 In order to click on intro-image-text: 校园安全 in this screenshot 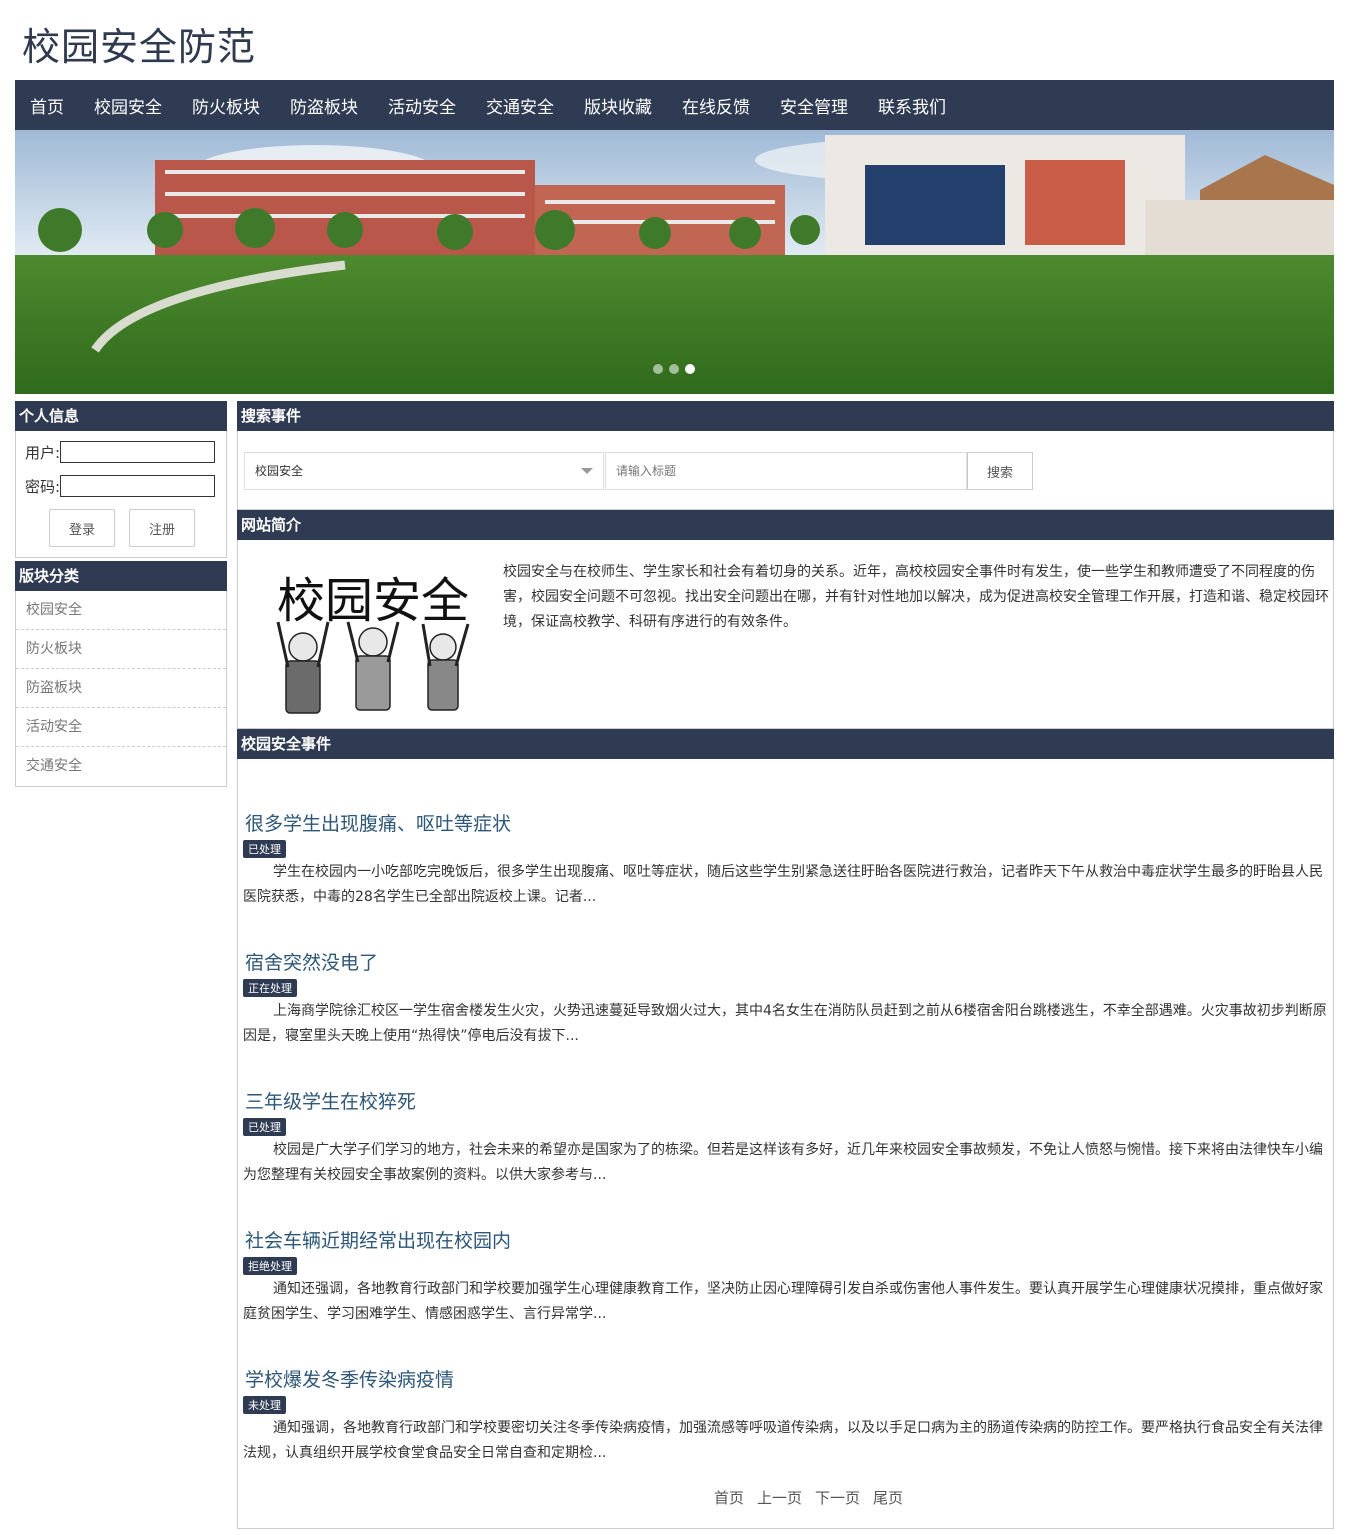, I will do `click(373, 601)`.